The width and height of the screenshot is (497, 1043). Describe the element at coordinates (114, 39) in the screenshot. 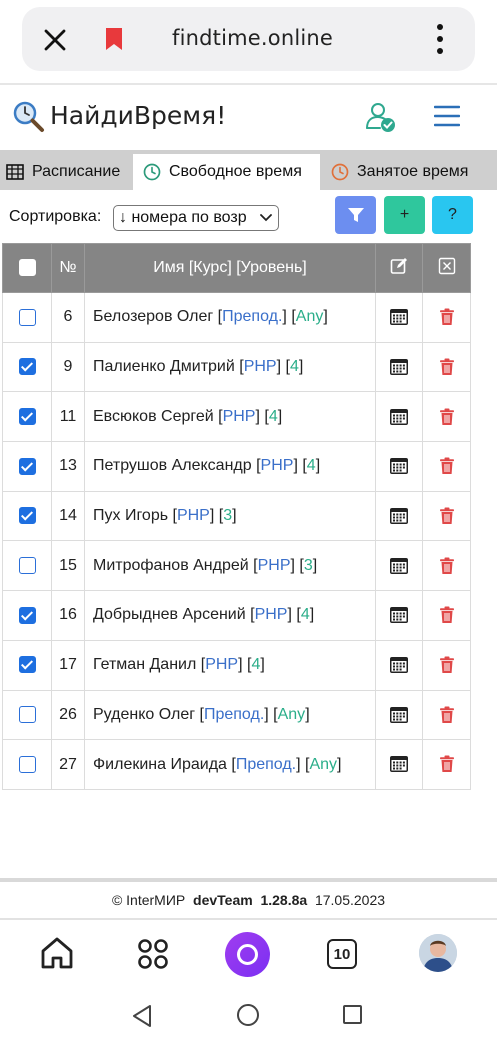

I see `bookmark-icon` at that location.